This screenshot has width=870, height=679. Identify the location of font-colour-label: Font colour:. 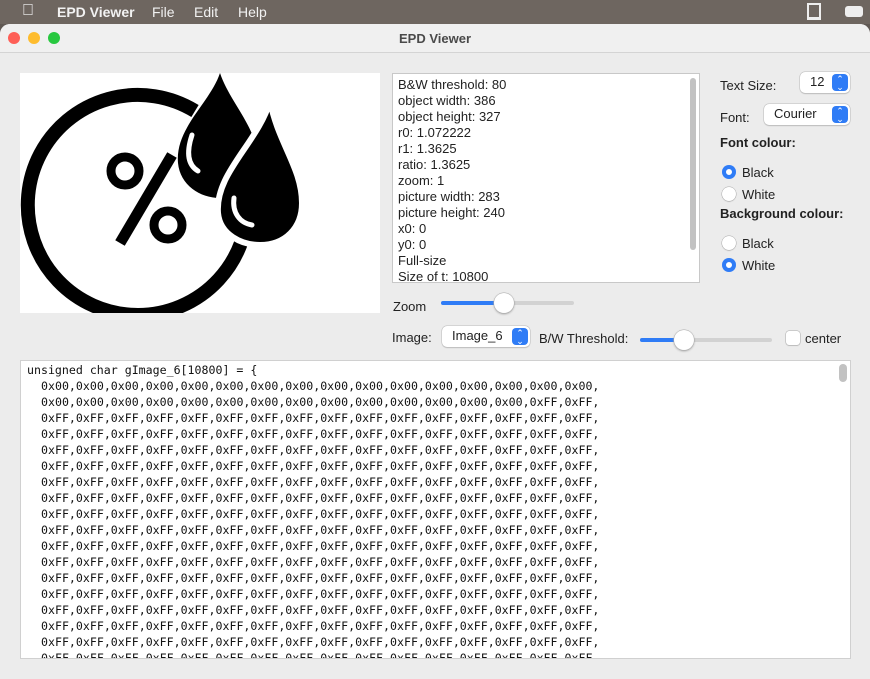
(758, 142).